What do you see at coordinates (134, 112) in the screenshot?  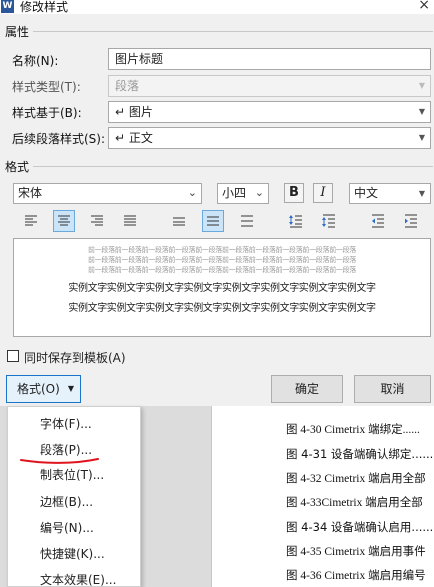 I see `based-on-value: ↵ 图片` at bounding box center [134, 112].